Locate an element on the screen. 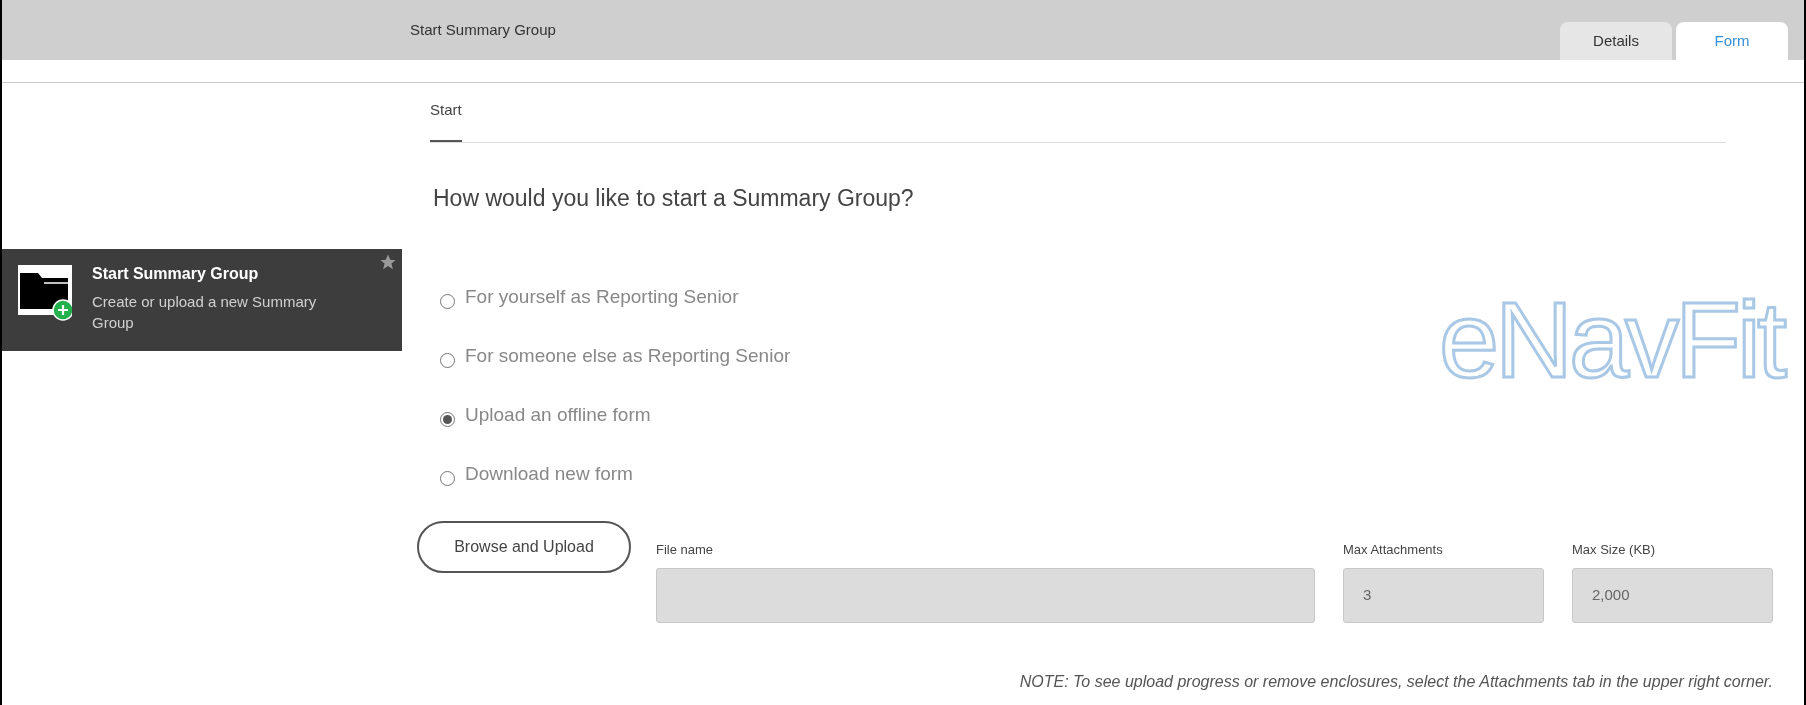 This screenshot has width=1806, height=705. radio-option: Upload an offline form is located at coordinates (615, 415).